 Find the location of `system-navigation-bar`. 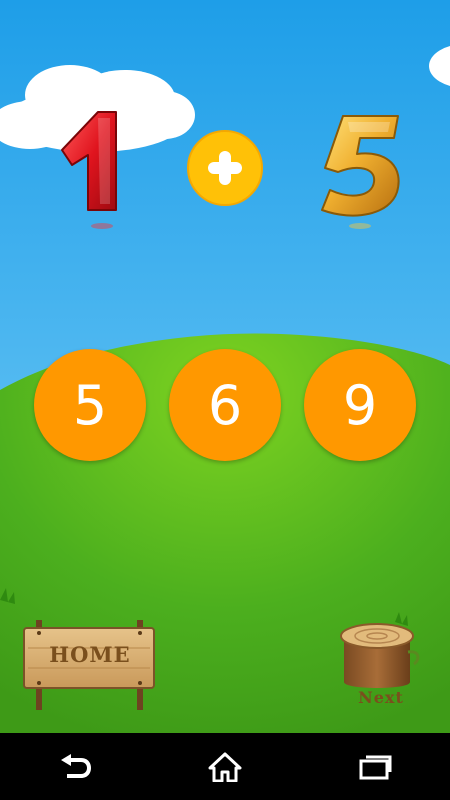

system-navigation-bar is located at coordinates (225, 766).